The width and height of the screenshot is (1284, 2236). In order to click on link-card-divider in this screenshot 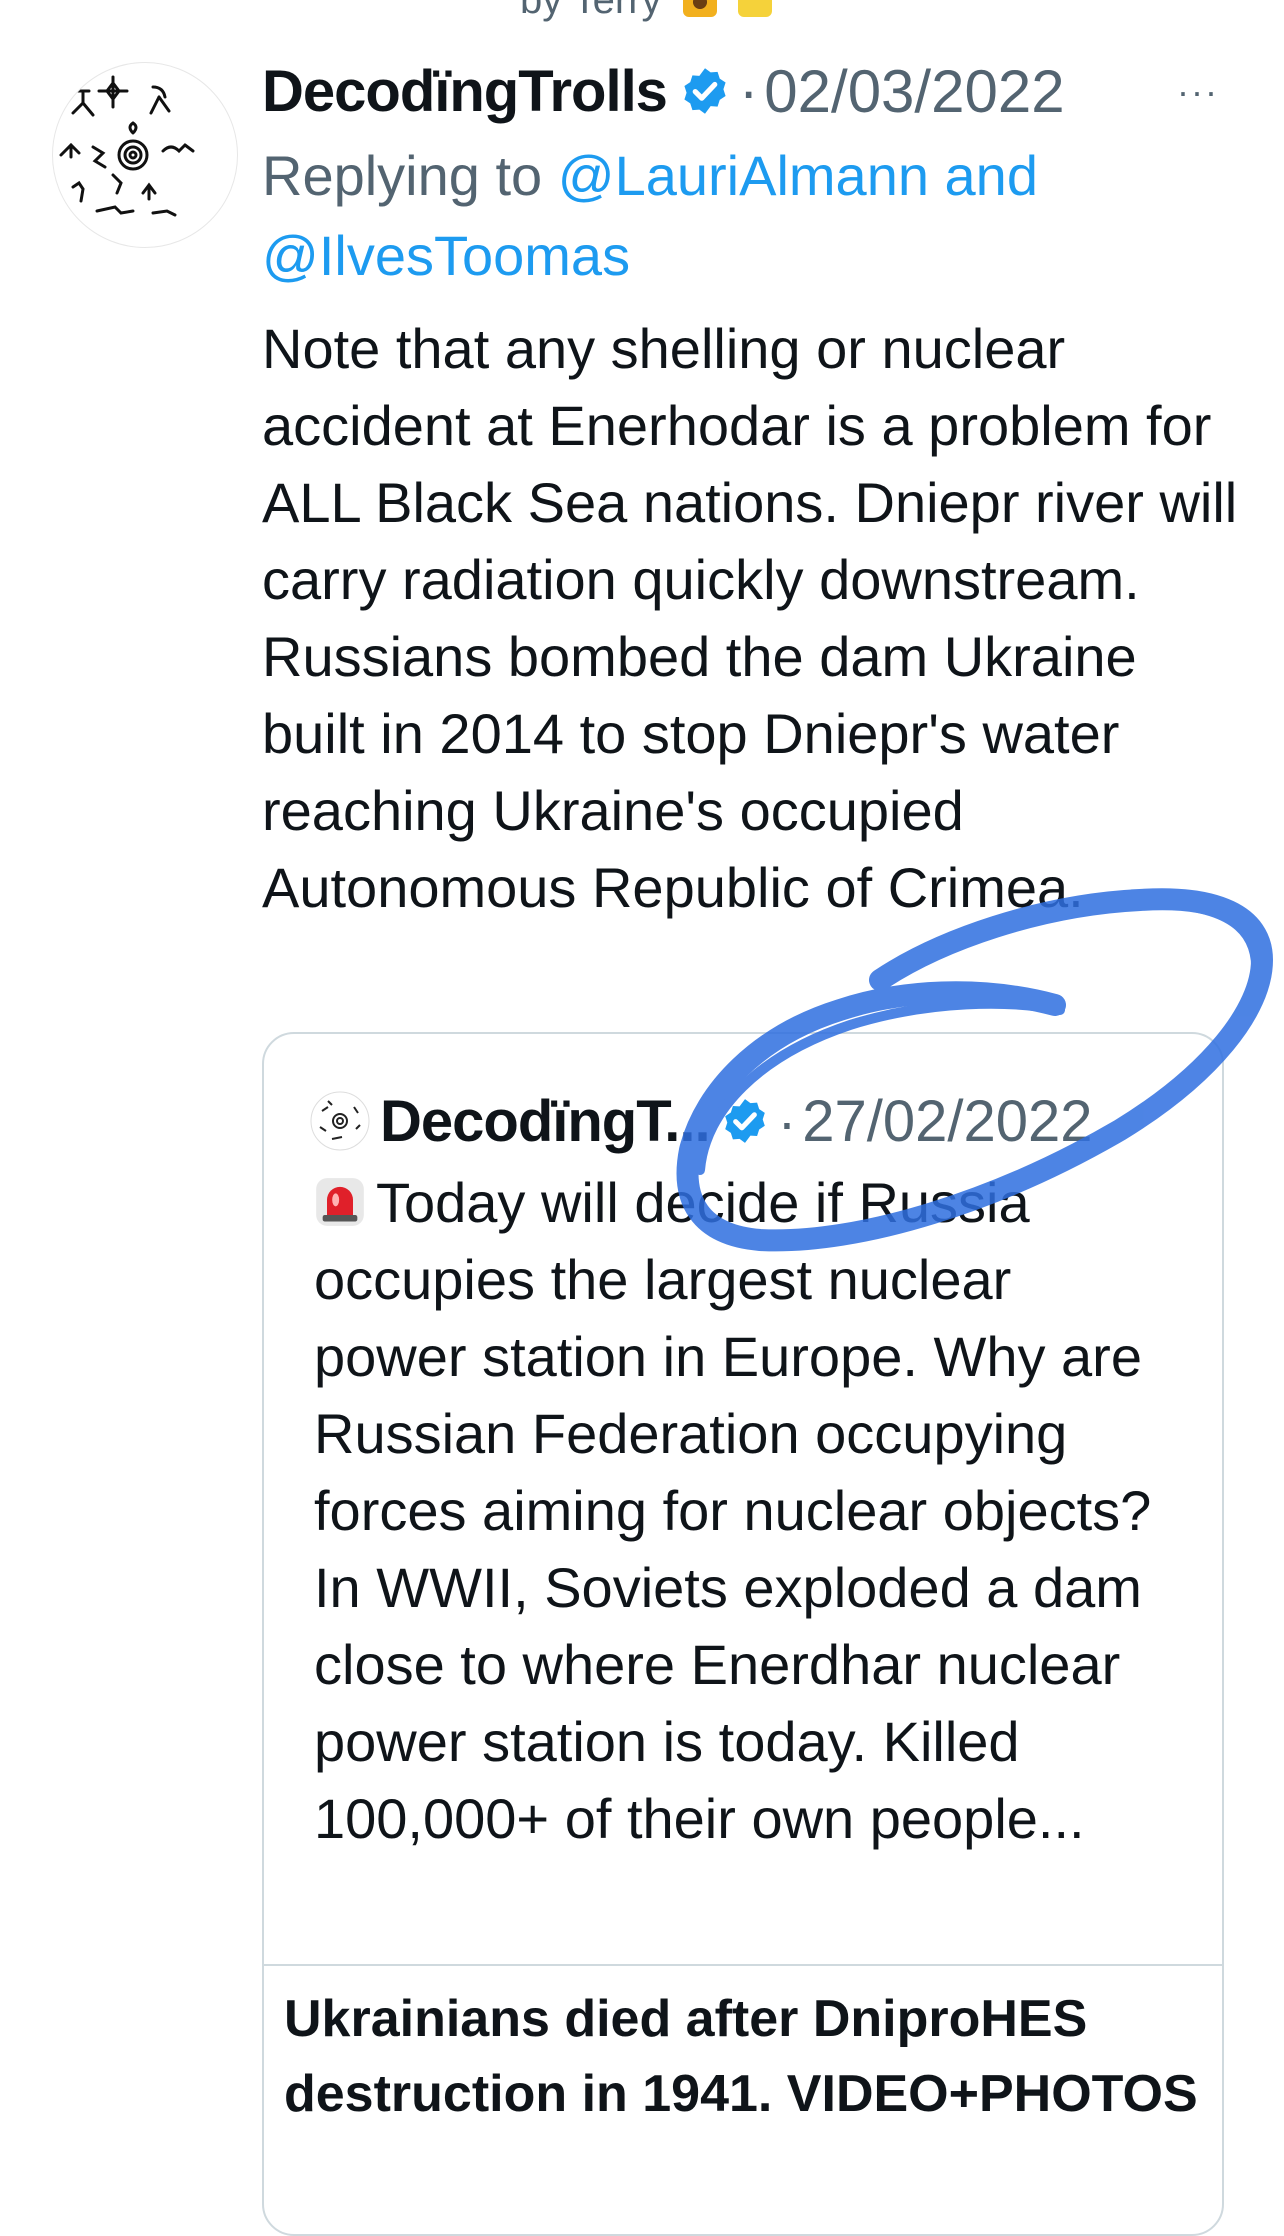, I will do `click(743, 1965)`.